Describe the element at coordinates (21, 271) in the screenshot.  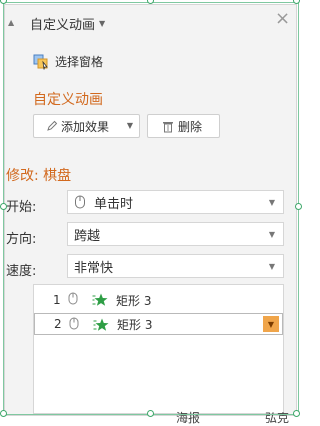
I see `speed-label: 速度:` at that location.